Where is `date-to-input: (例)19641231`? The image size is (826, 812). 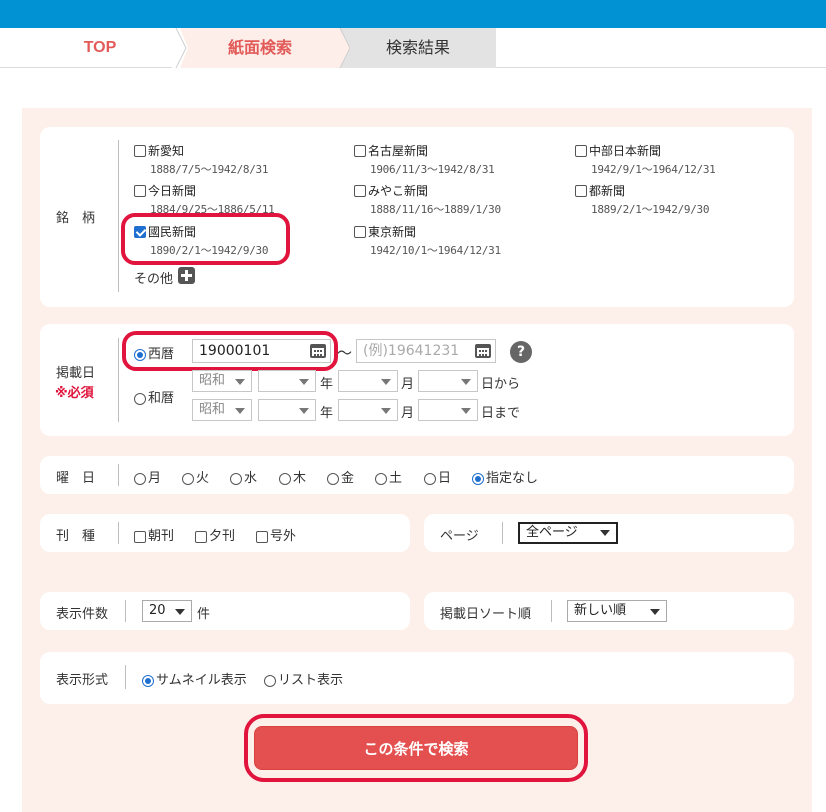 date-to-input: (例)19641231 is located at coordinates (426, 351).